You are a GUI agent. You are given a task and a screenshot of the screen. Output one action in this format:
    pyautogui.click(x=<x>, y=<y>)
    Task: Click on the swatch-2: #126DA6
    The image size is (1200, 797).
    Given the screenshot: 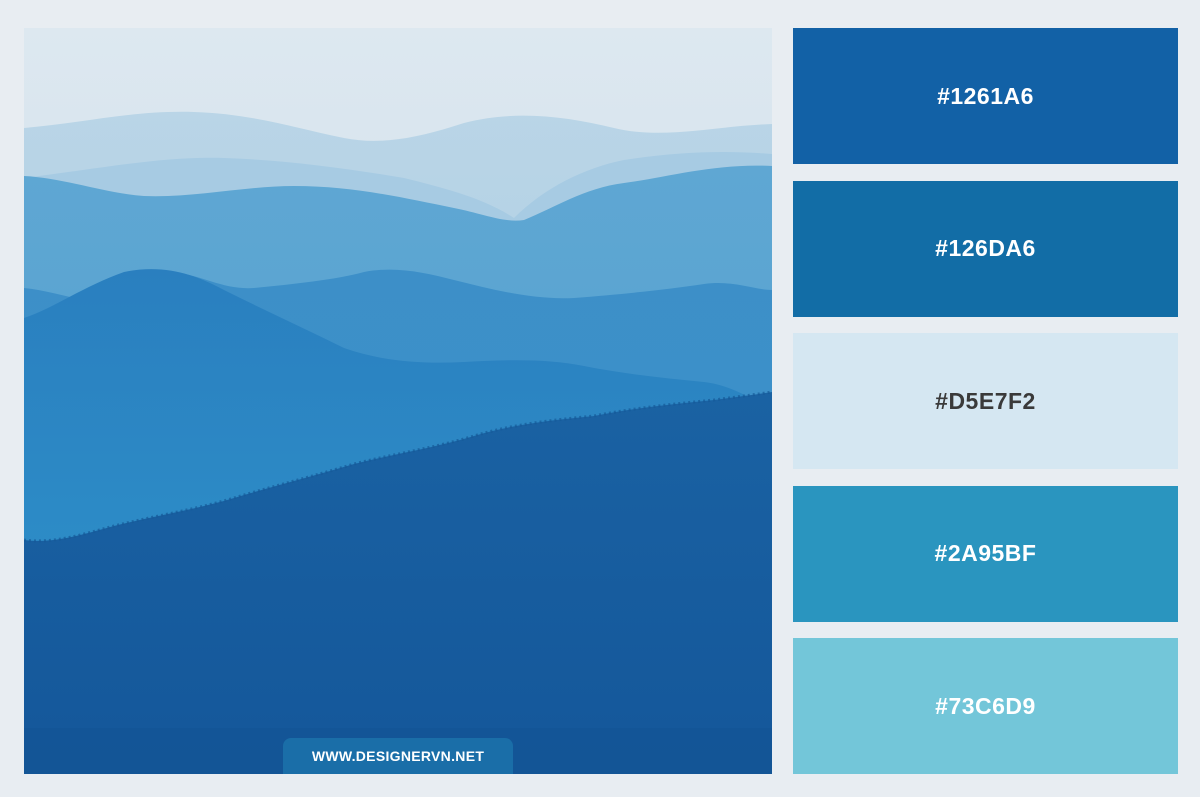 What is the action you would take?
    pyautogui.click(x=985, y=248)
    